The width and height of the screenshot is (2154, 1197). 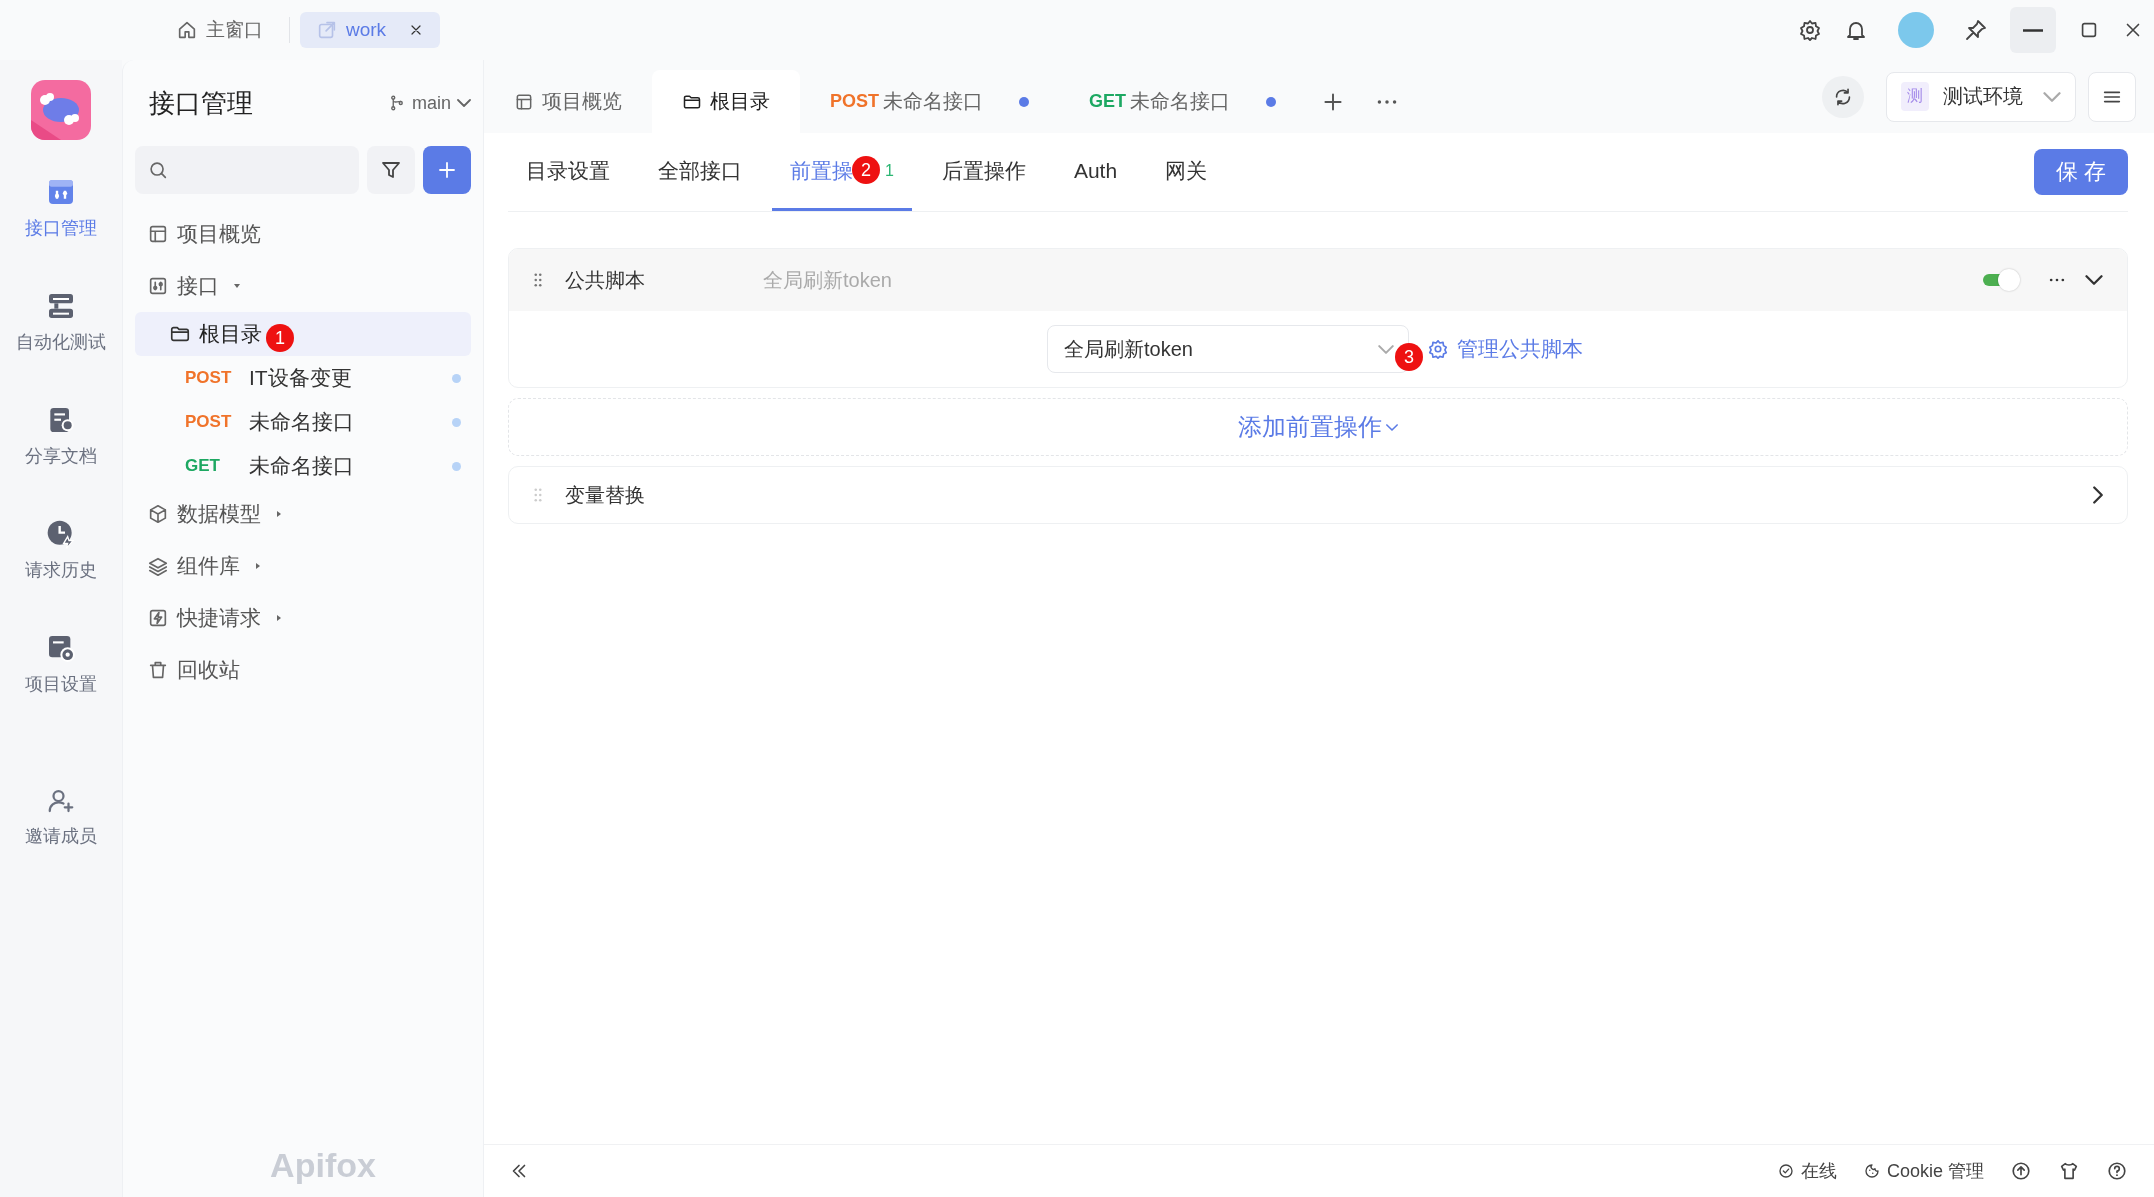 I want to click on tab: 后置操作, so click(x=983, y=172).